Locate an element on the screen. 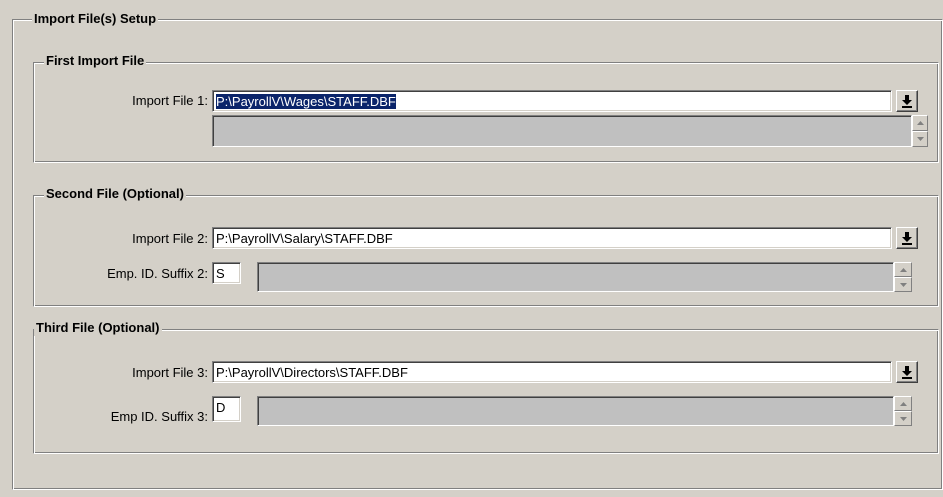 The image size is (943, 497). suffix-2-spinner is located at coordinates (903, 277).